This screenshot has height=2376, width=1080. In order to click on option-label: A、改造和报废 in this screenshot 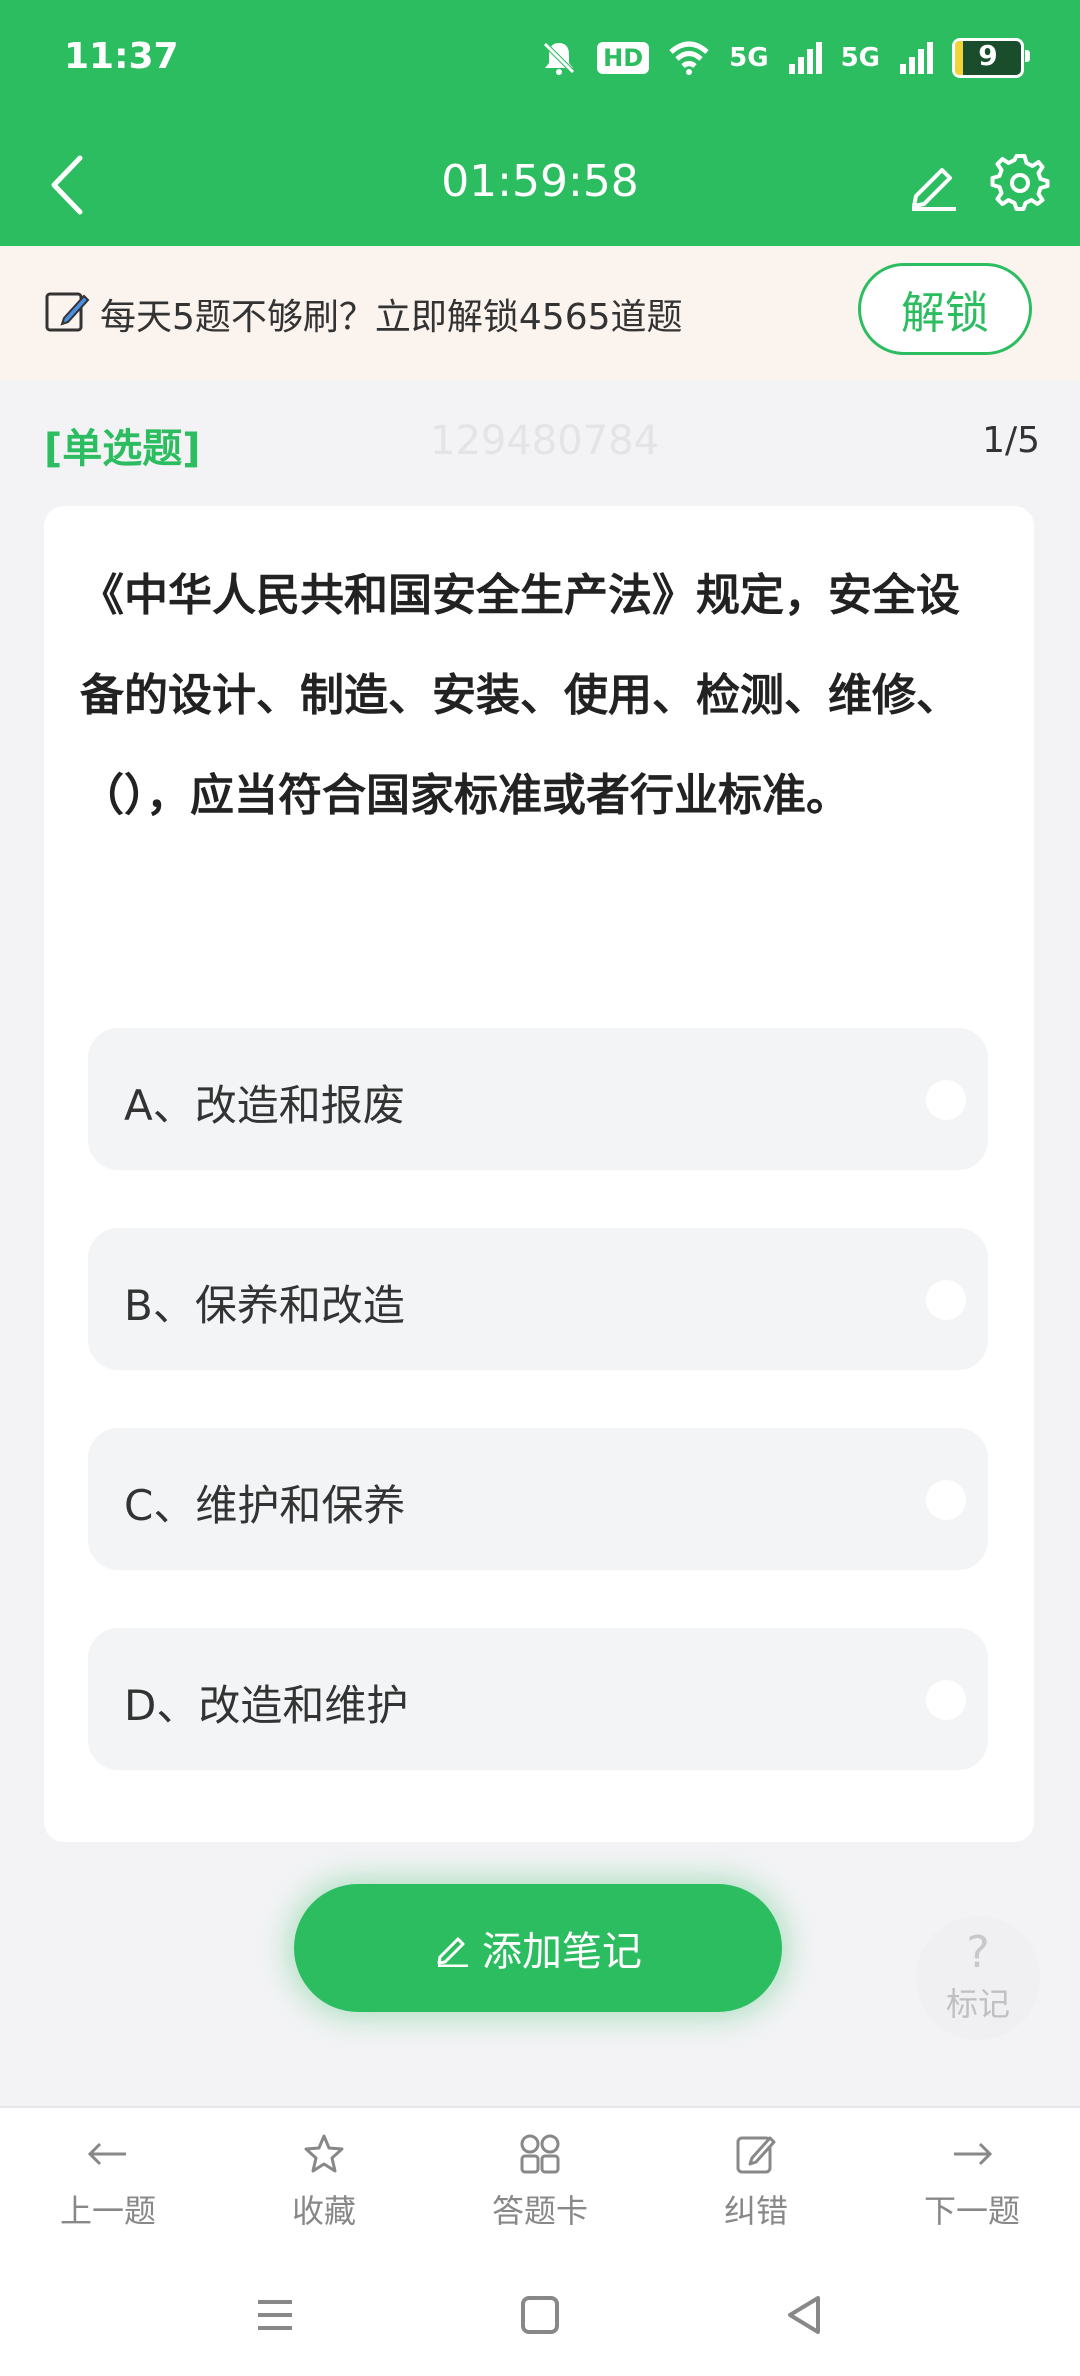, I will do `click(264, 1105)`.